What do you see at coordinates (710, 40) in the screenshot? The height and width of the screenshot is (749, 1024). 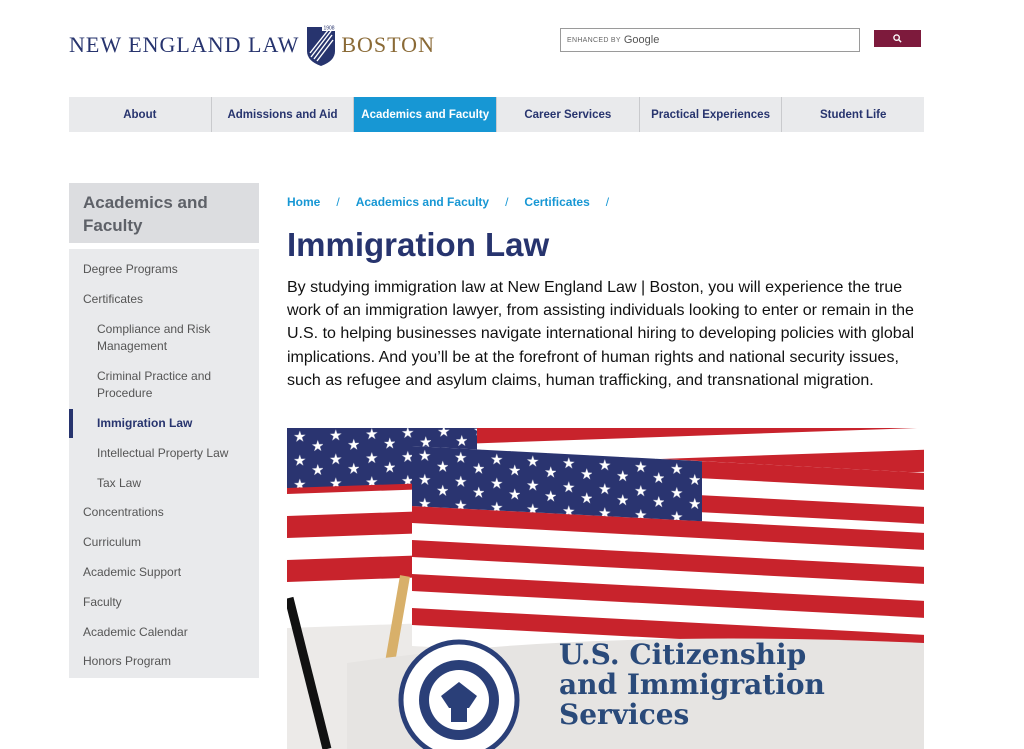 I see `search-input: ENHANCED BY Google` at bounding box center [710, 40].